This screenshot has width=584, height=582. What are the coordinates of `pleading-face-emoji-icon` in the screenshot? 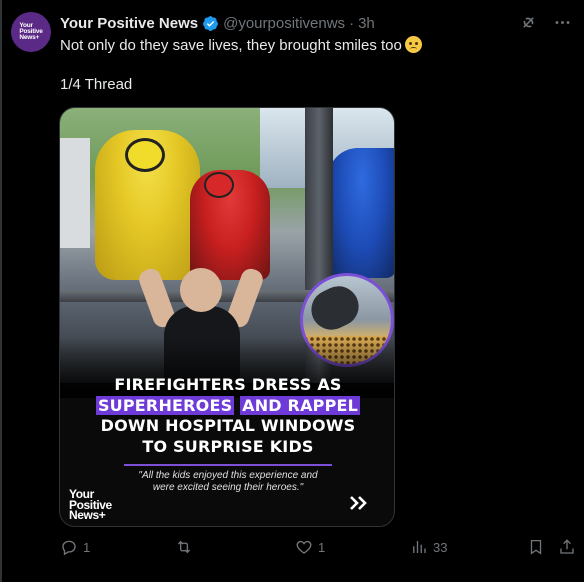 It's located at (413, 44).